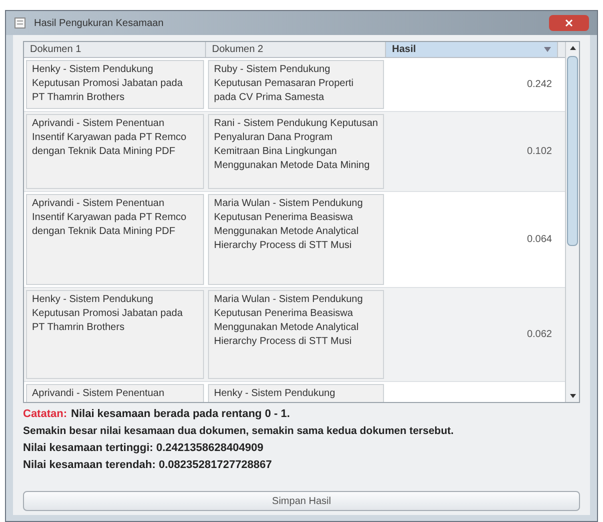  Describe the element at coordinates (296, 151) in the screenshot. I see `document-cell: Rani - Sistem Pendukung Keputusan Penyaluran Dana Program Kemitraan Bina Lingkungan Menggunakan Metode Data Mining` at that location.